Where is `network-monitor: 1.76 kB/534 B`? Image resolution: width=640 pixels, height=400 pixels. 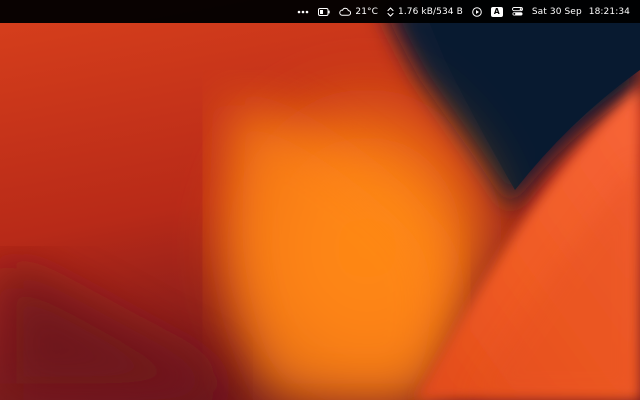
network-monitor: 1.76 kB/534 B is located at coordinates (425, 11).